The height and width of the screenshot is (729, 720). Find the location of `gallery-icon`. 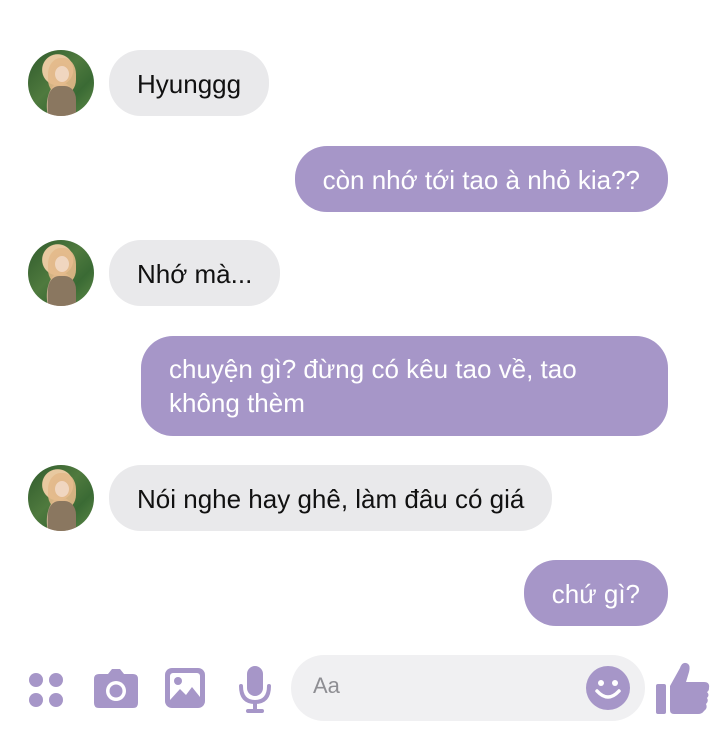

gallery-icon is located at coordinates (185, 688).